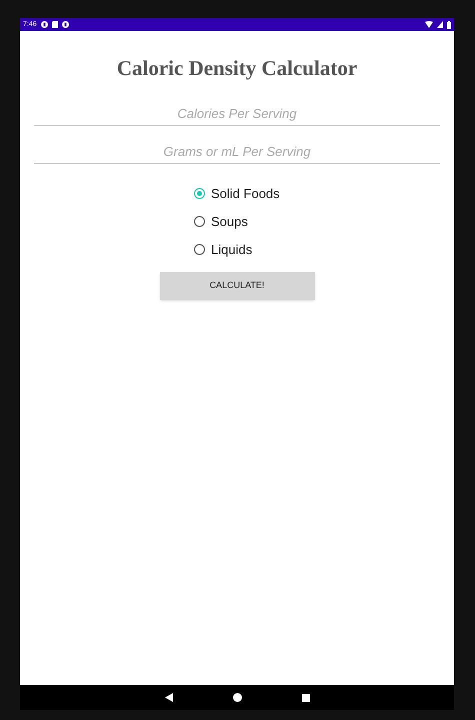  I want to click on input-field: Grams or mL Per Serving, so click(237, 152).